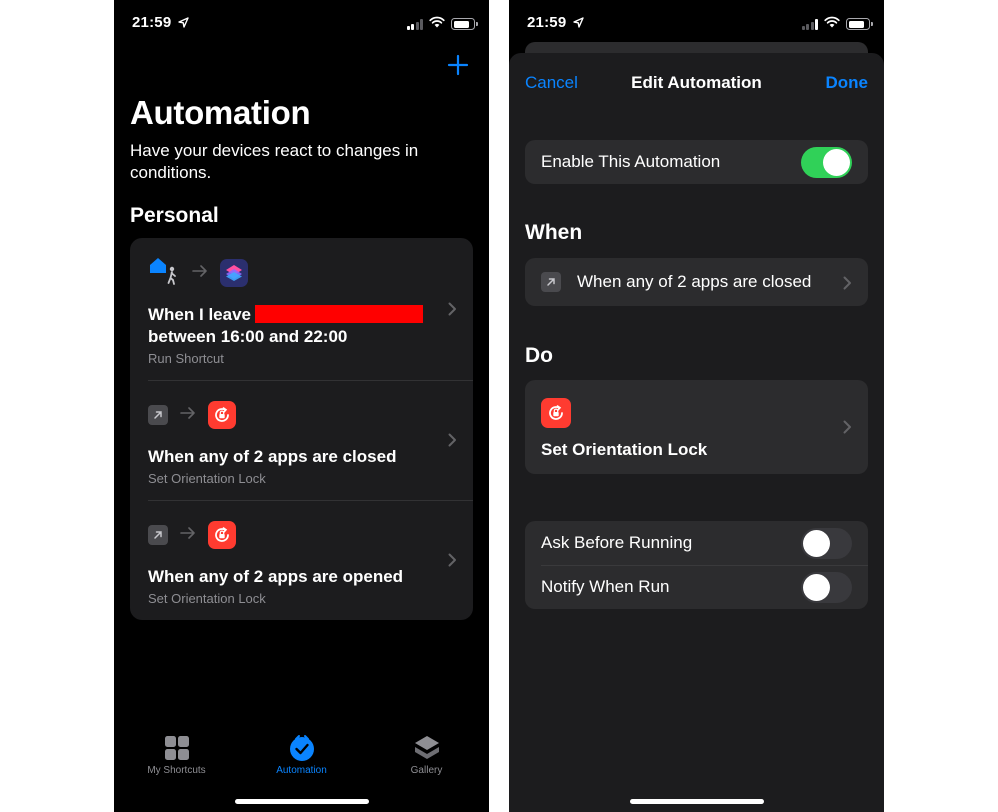 The image size is (998, 812). What do you see at coordinates (554, 232) in the screenshot?
I see `when-heading: When` at bounding box center [554, 232].